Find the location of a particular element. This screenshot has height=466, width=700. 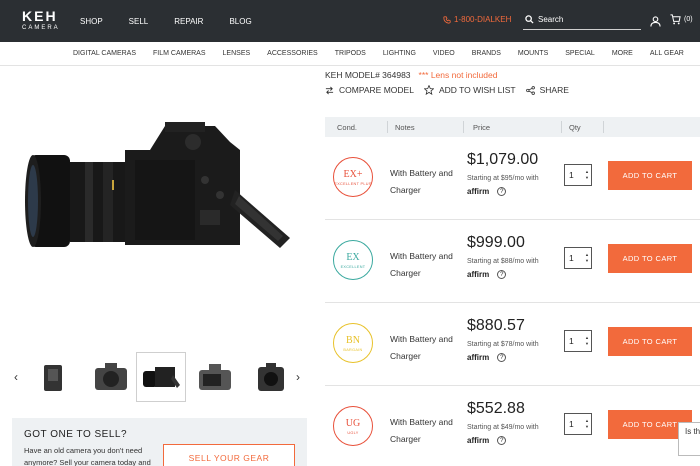

cat-all-gear: ALL GEAR is located at coordinates (667, 53).